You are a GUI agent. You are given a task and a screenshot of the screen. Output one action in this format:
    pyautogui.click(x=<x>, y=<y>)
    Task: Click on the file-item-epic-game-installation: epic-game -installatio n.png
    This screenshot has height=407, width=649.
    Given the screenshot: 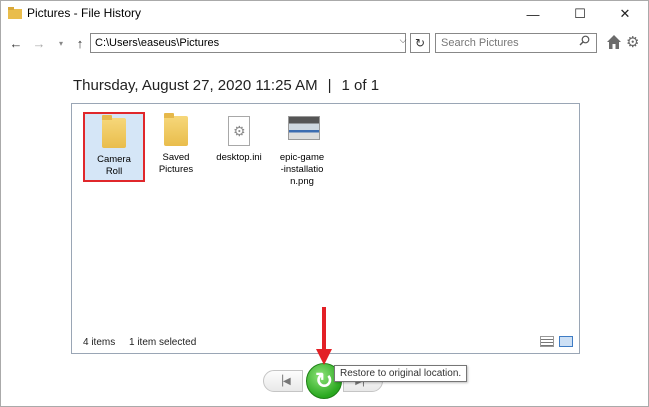 What is the action you would take?
    pyautogui.click(x=302, y=149)
    